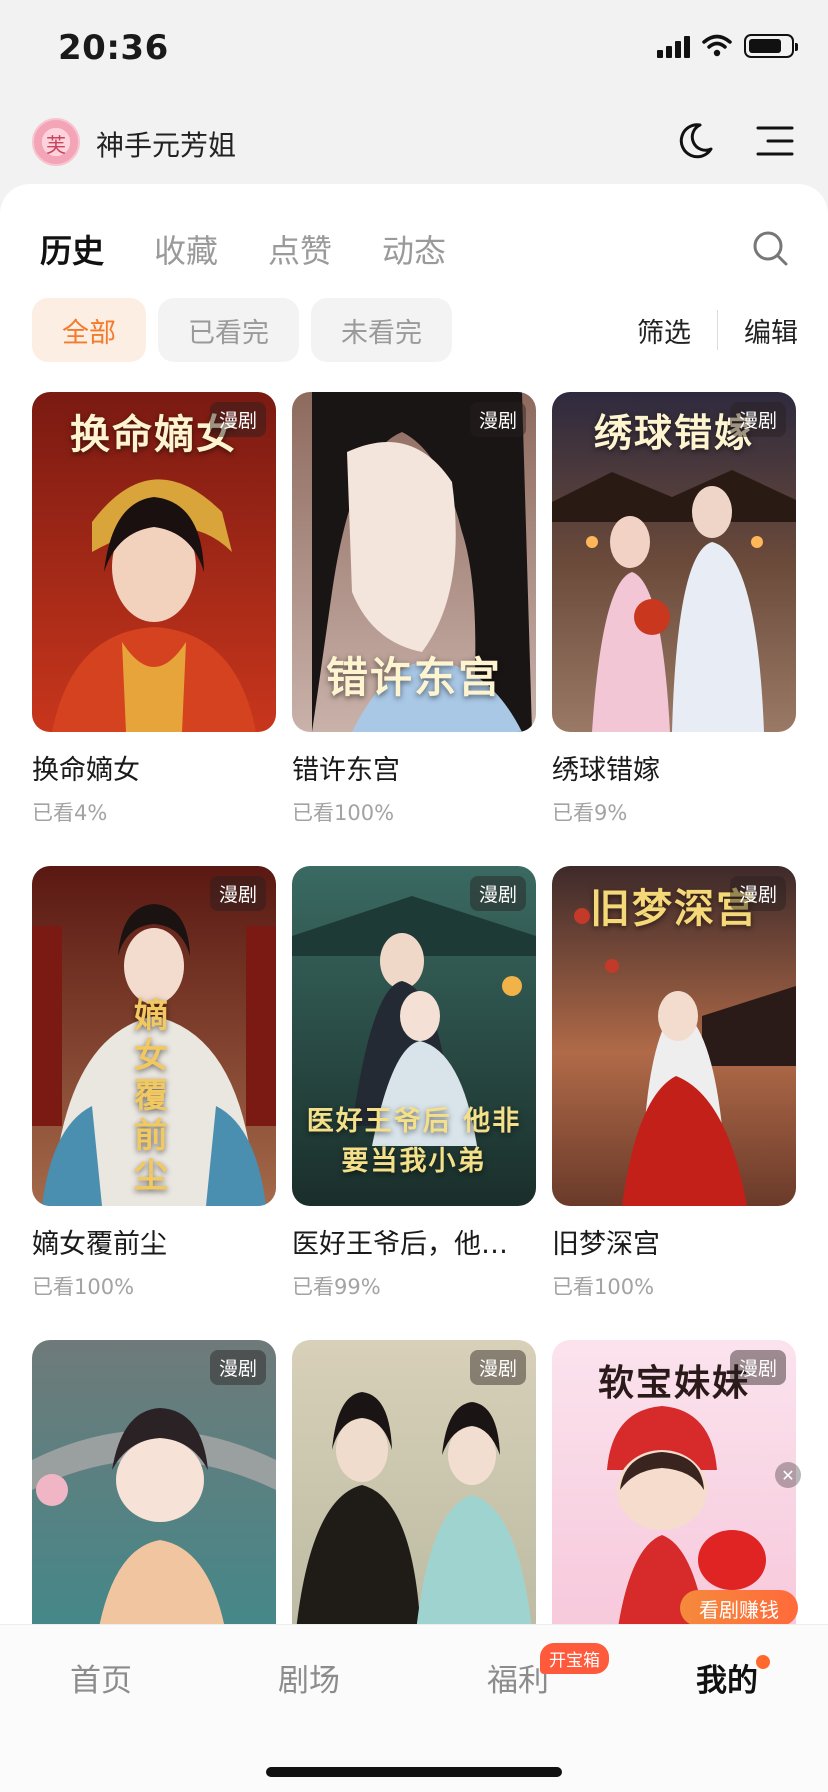  Describe the element at coordinates (86, 770) in the screenshot. I see `drama-title: 换命嫡女` at that location.